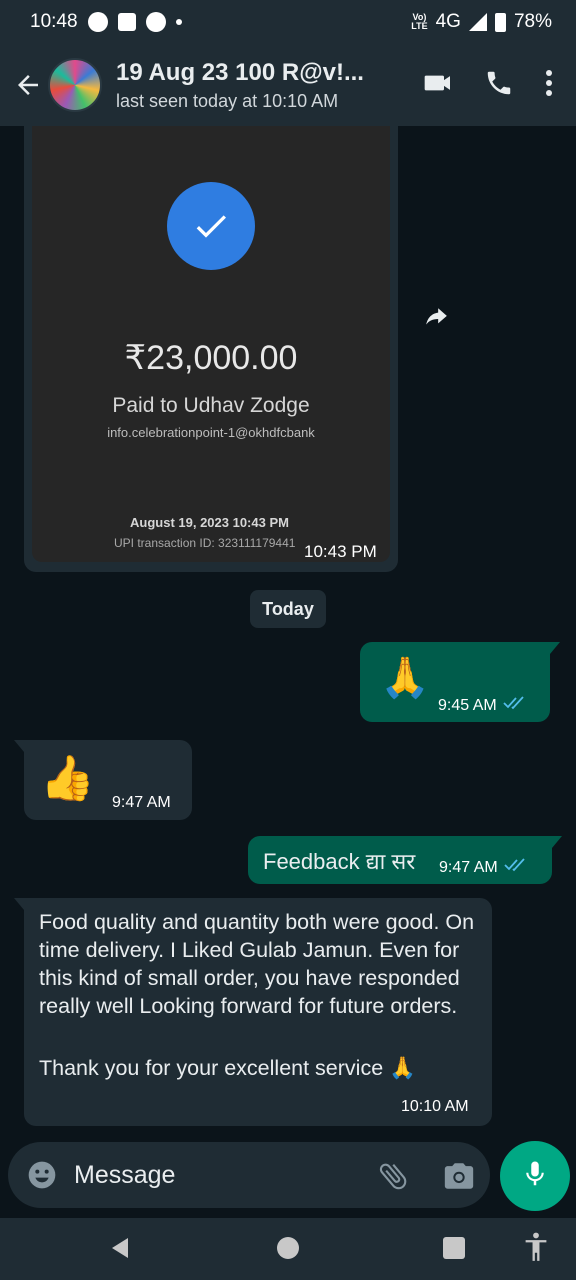 The image size is (576, 1280). I want to click on payment-amount: ₹23,000.00, so click(211, 358).